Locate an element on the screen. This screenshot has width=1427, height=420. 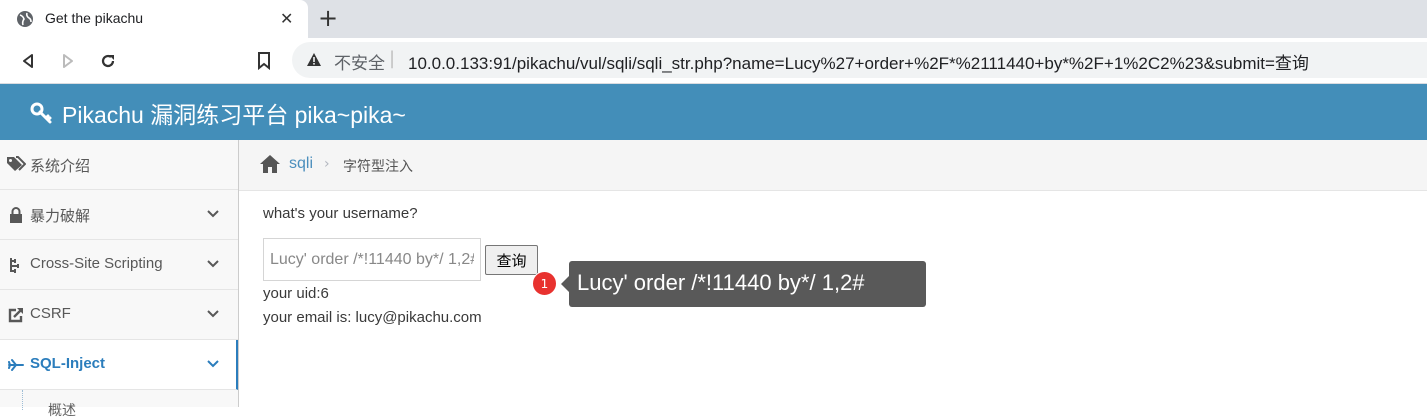
bookmark-button is located at coordinates (264, 61).